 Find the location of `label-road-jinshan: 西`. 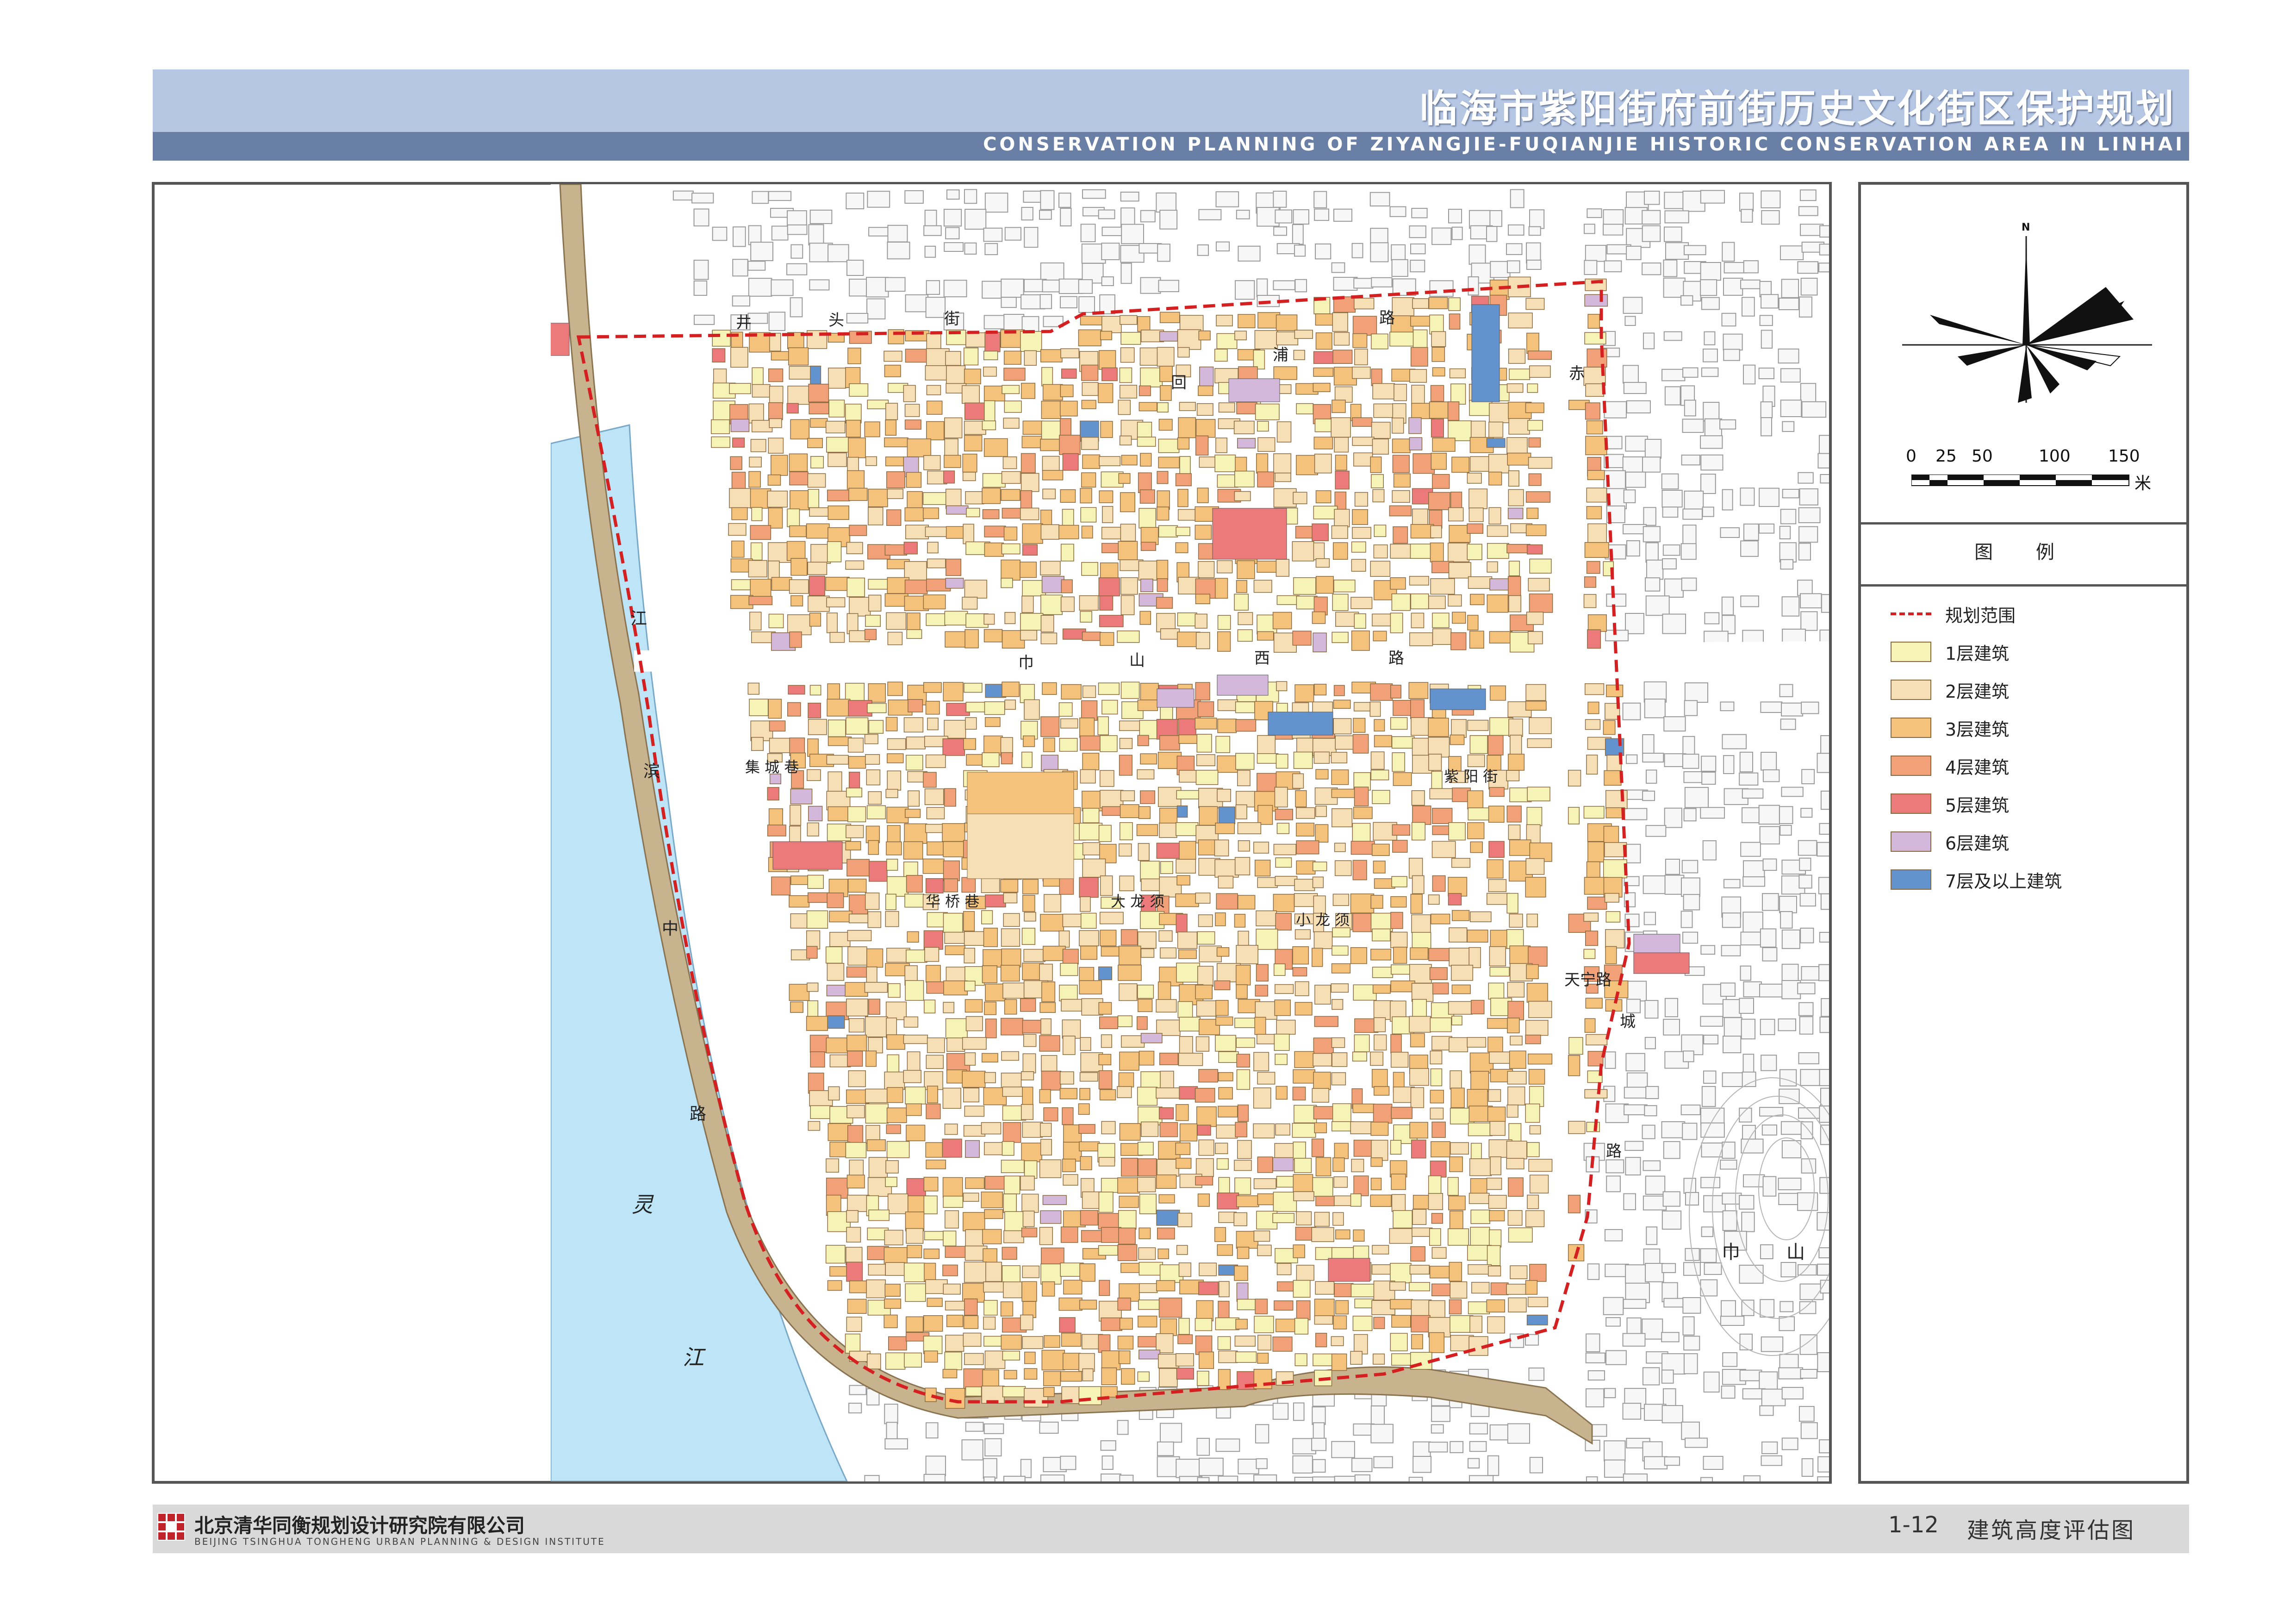

label-road-jinshan: 西 is located at coordinates (1262, 658).